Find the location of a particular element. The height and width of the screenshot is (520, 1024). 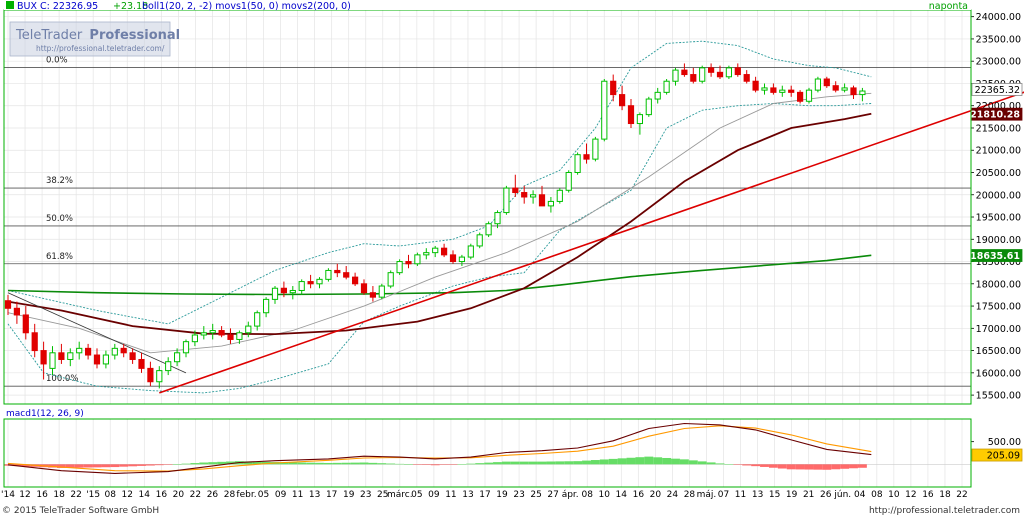

y-tick-label: 20000.00 is located at coordinates (998, 195).